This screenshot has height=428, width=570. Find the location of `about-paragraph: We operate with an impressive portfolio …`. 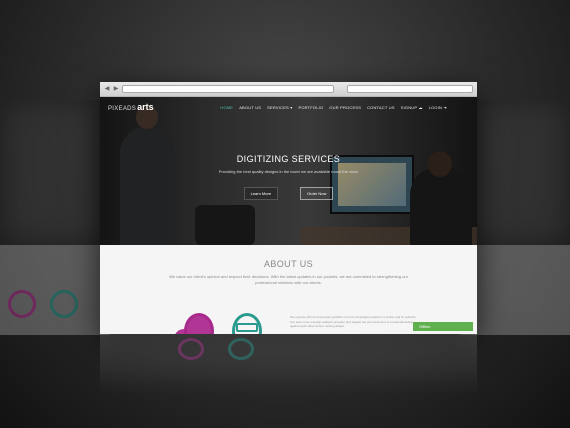

about-paragraph: We operate with an impressive portfolio … is located at coordinates (353, 321).